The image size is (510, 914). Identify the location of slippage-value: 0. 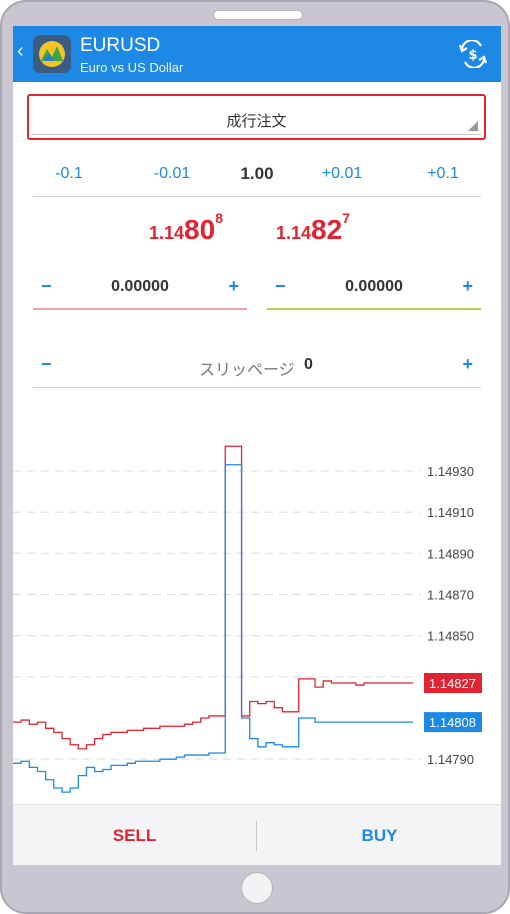
(308, 365).